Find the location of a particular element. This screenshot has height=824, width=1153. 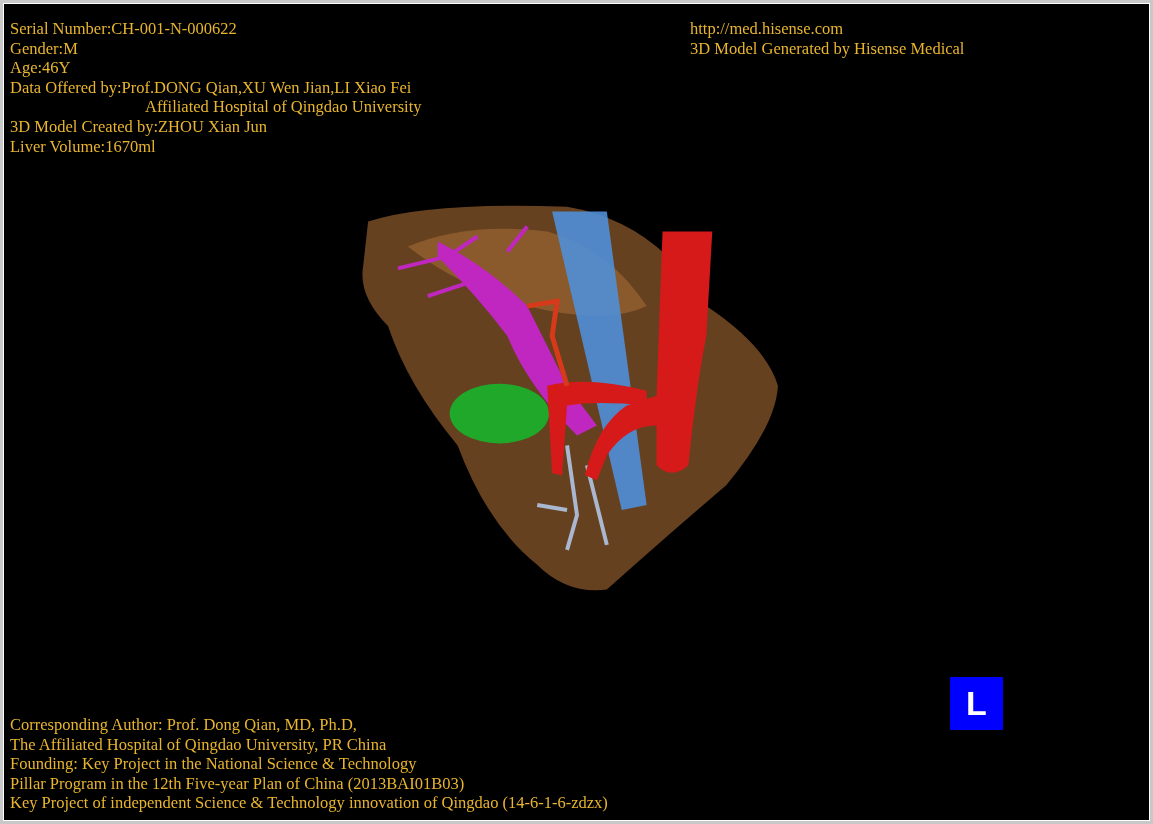

info-text: Data Offered by:Prof.DONG Qian,XU Wen Jian,LI Xiao Fei is located at coordinates (211, 87).